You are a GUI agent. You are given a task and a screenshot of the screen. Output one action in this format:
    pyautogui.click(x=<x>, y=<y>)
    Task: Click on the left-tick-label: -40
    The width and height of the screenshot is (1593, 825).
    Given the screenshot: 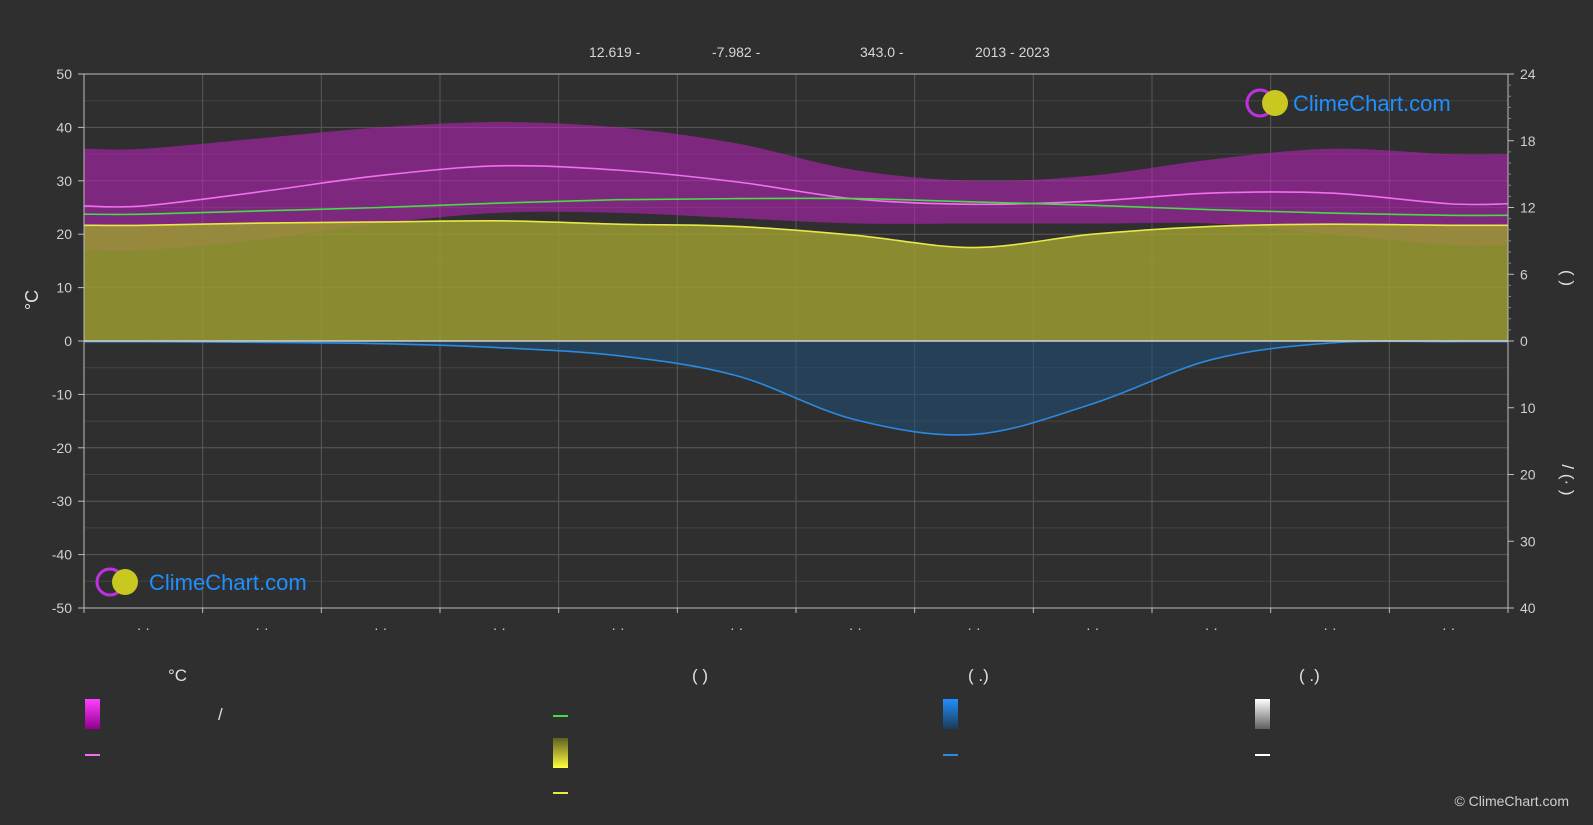 What is the action you would take?
    pyautogui.click(x=62, y=555)
    